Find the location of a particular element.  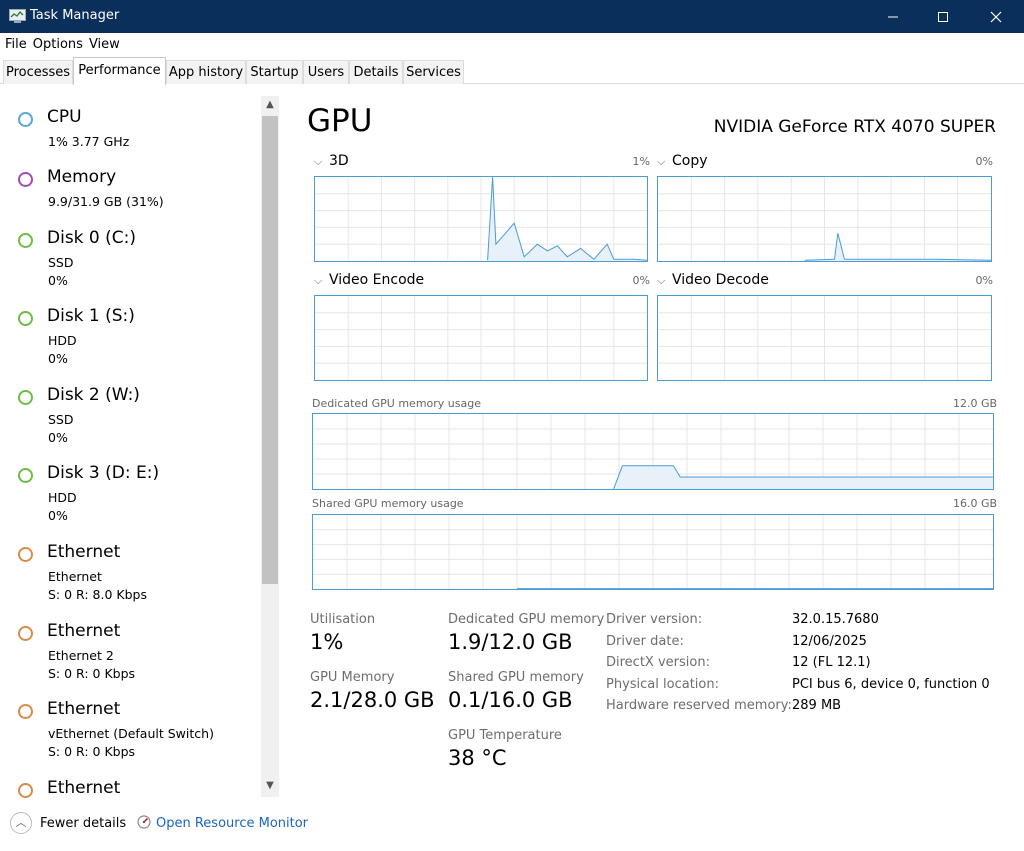

engine-selector-video-decode: ⌵ Video Decode is located at coordinates (713, 280).